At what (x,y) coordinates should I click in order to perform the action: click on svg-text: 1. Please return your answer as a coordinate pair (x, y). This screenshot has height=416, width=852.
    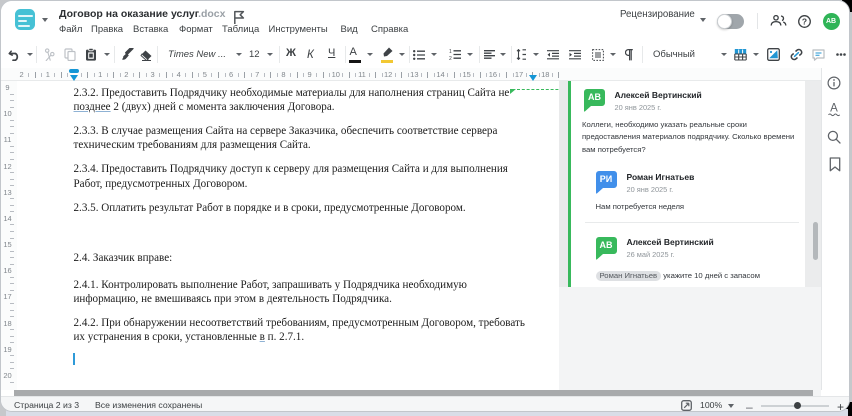
    Looking at the image, I should click on (450, 52).